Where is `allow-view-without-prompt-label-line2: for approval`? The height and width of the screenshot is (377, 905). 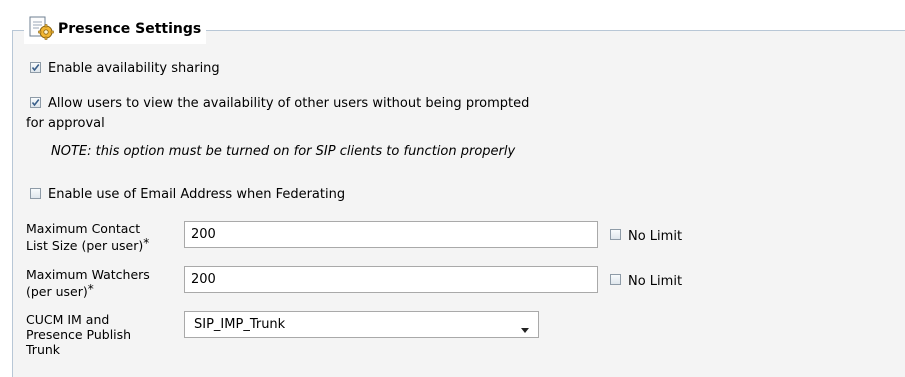
allow-view-without-prompt-label-line2: for approval is located at coordinates (65, 123).